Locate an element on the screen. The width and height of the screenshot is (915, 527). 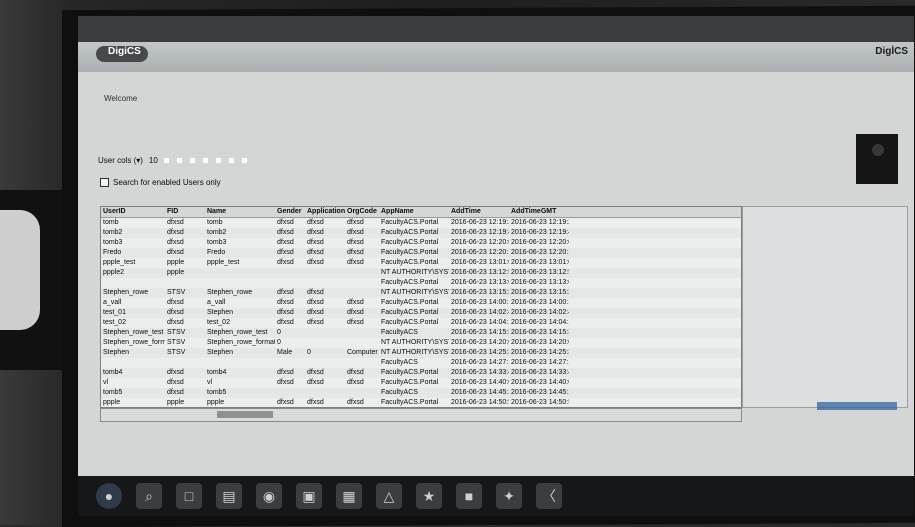
column-header: Name is located at coordinates (240, 212).